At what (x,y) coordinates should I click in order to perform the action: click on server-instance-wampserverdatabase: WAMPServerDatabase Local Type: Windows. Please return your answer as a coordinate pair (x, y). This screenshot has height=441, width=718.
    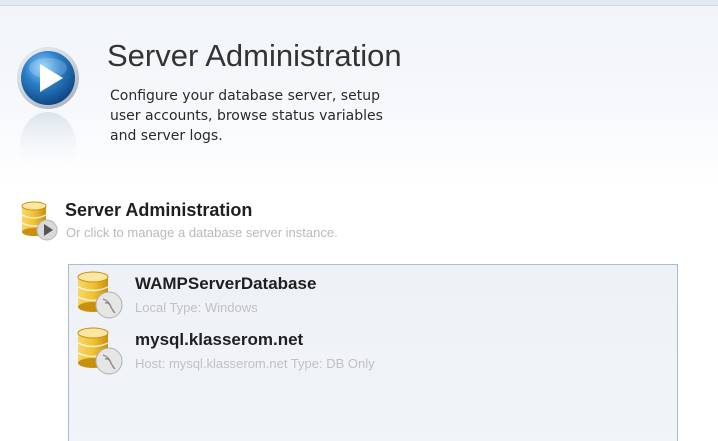
    Looking at the image, I should click on (373, 292).